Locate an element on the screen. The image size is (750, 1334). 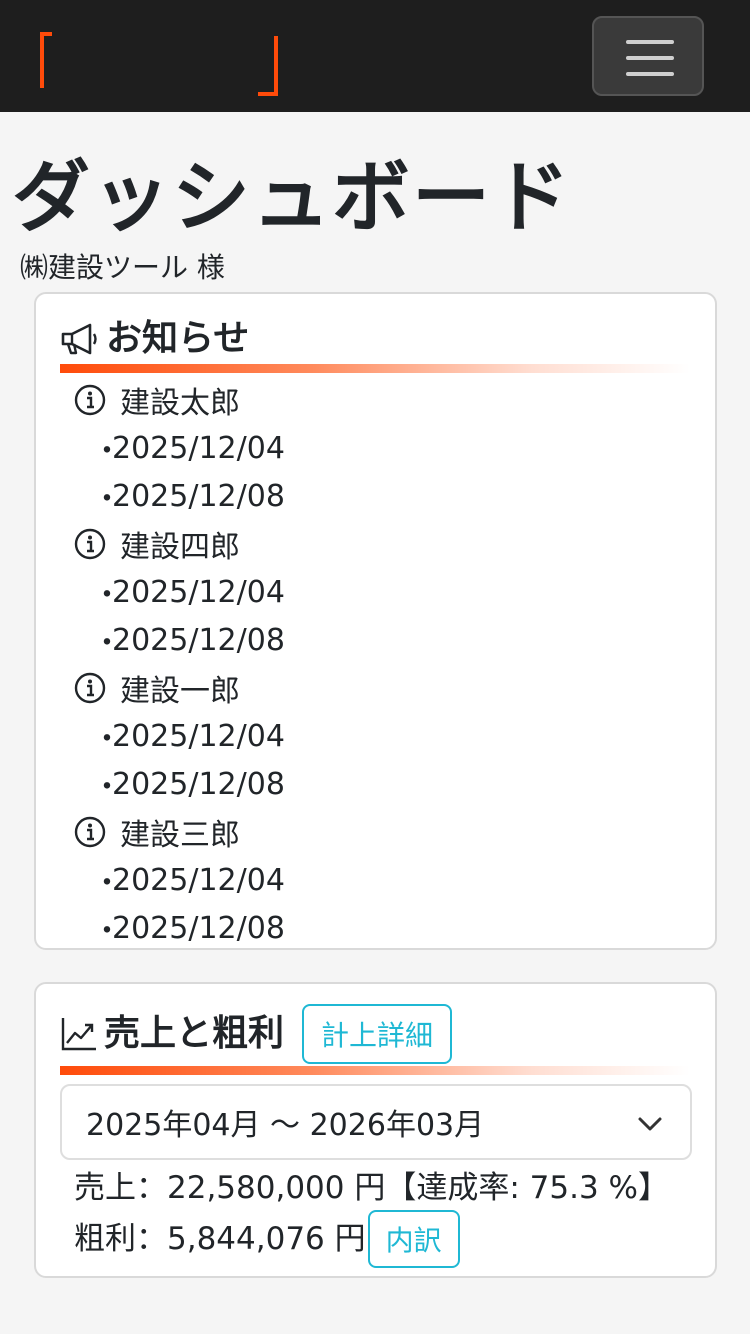
list-item: 建設三郎 is located at coordinates (374, 832).